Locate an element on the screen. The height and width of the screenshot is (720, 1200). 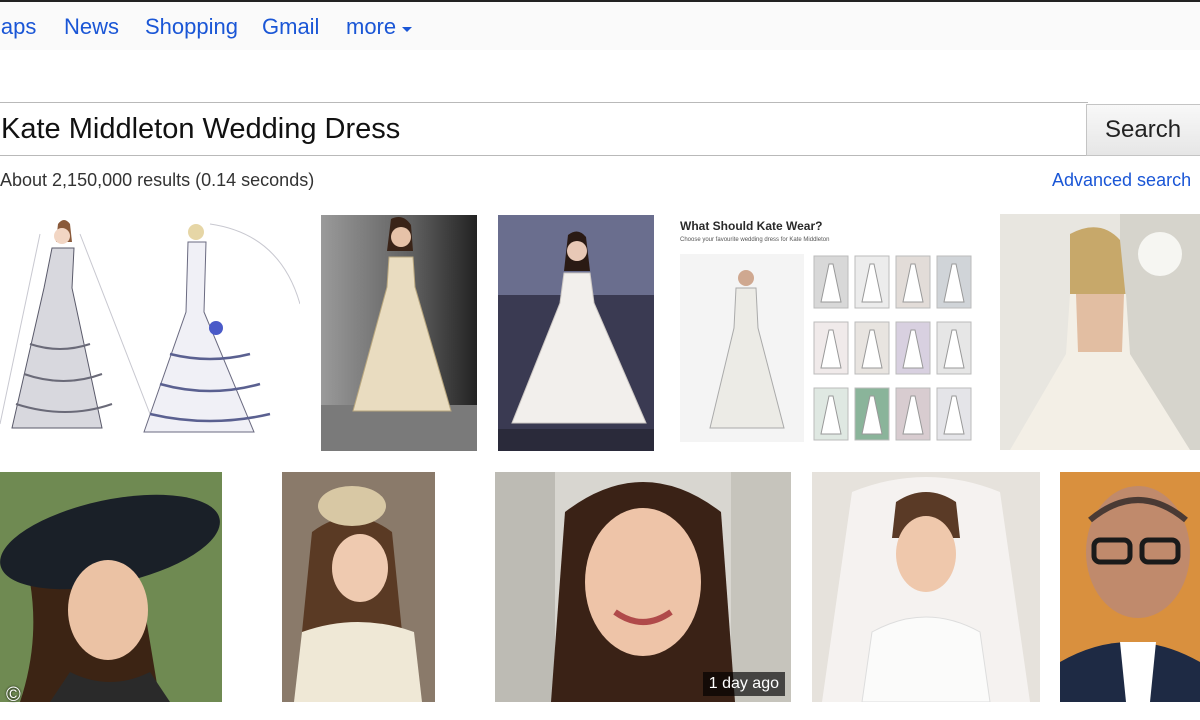
nav-news-link: News is located at coordinates (91, 27).